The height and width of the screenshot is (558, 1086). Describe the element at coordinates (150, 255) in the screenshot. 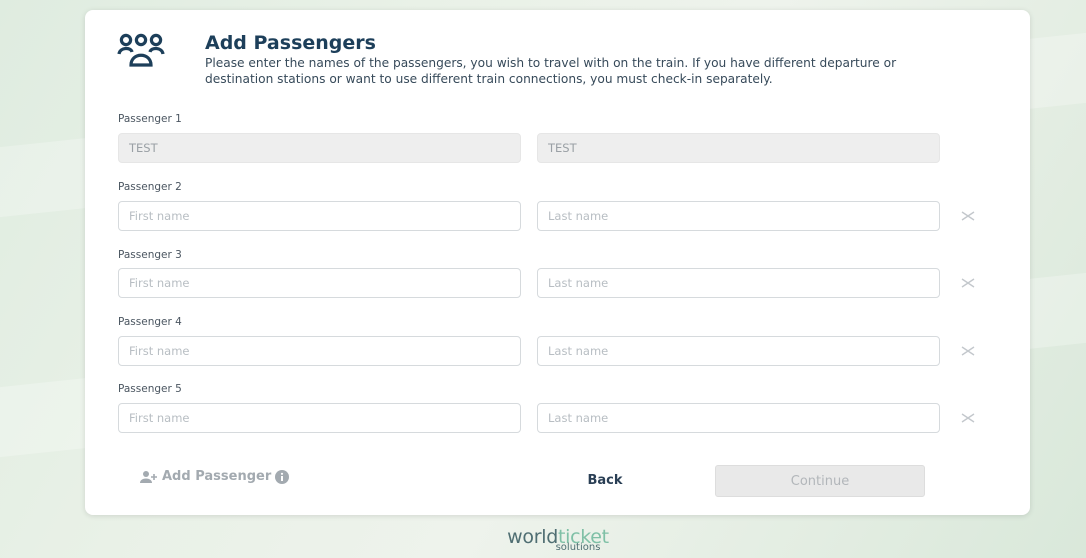

I see `passenger-3-label: Passenger 3` at that location.